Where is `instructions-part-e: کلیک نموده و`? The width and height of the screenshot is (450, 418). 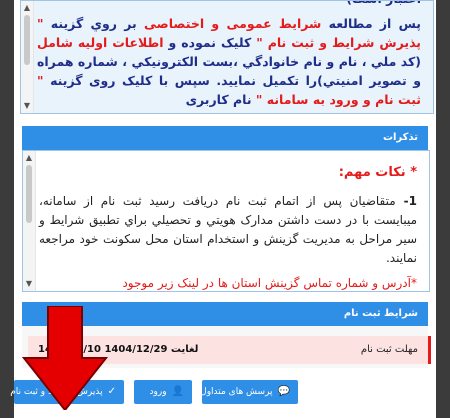
instructions-part-e: کلیک نموده و is located at coordinates (210, 42).